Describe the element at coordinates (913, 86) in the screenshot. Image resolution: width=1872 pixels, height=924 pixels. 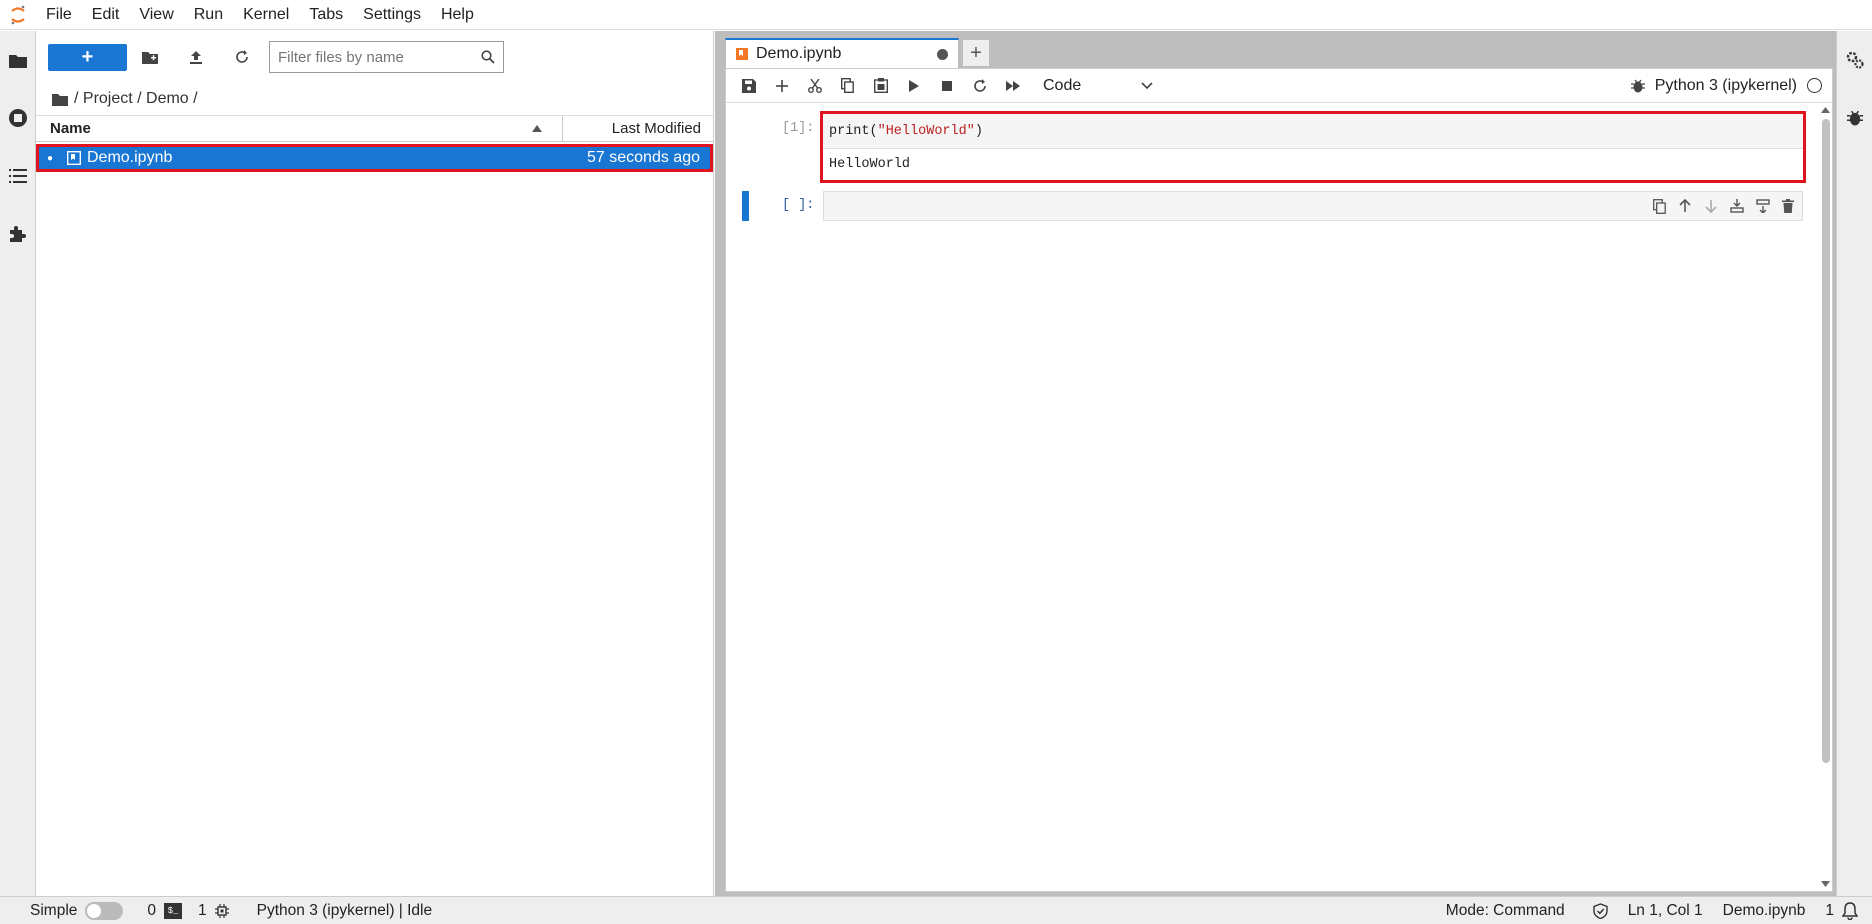
I see `run-icon` at that location.